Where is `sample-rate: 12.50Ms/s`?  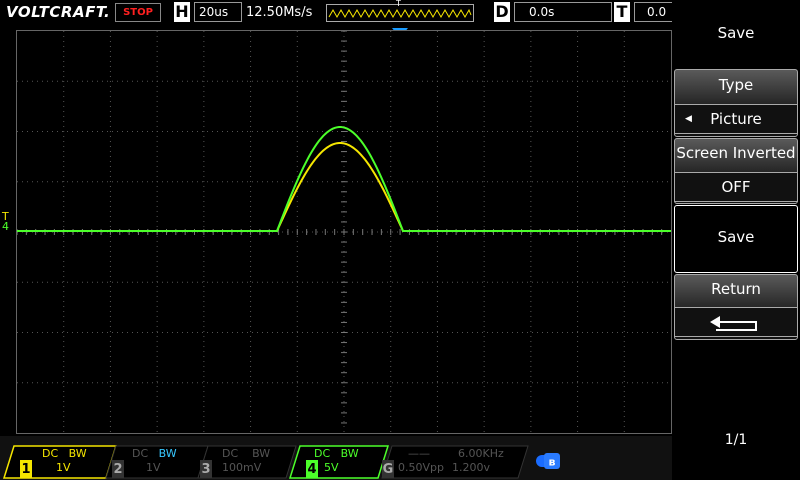 sample-rate: 12.50Ms/s is located at coordinates (279, 12).